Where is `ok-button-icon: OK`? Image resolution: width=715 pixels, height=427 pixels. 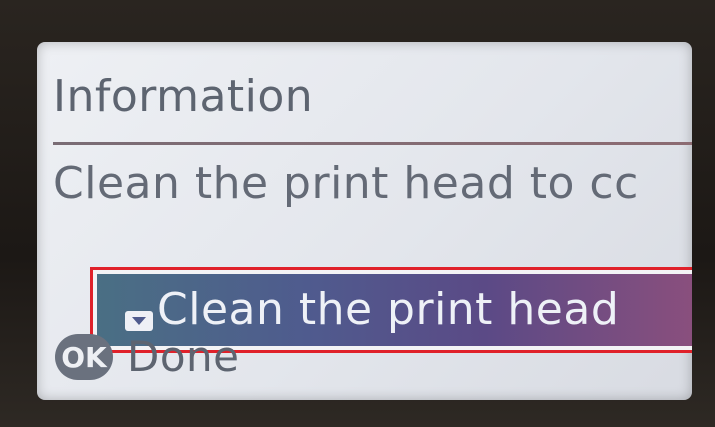
ok-button-icon: OK is located at coordinates (84, 357).